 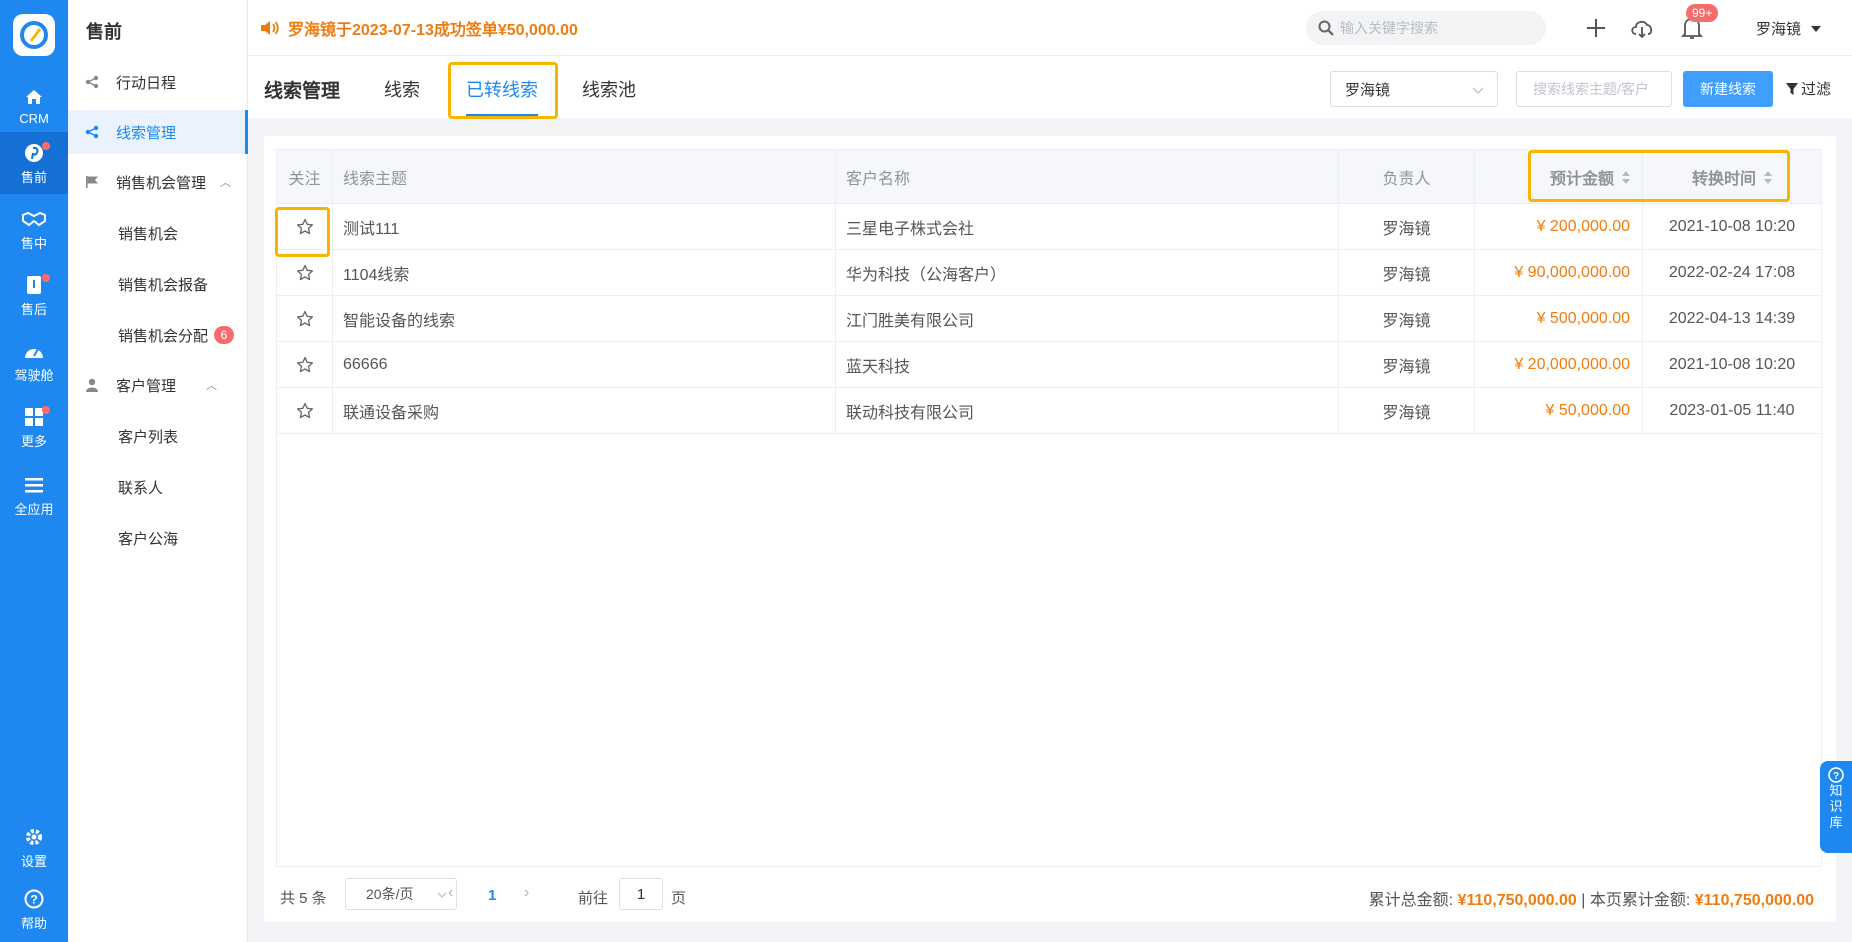 What do you see at coordinates (158, 436) in the screenshot?
I see `sidebar-item-customer-list: 客户列表` at bounding box center [158, 436].